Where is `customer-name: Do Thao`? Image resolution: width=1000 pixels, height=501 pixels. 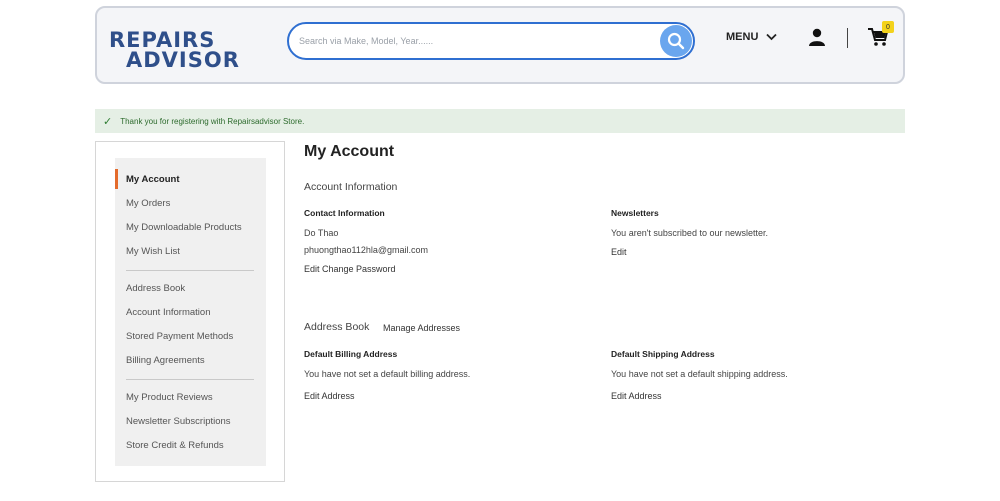 customer-name: Do Thao is located at coordinates (321, 233).